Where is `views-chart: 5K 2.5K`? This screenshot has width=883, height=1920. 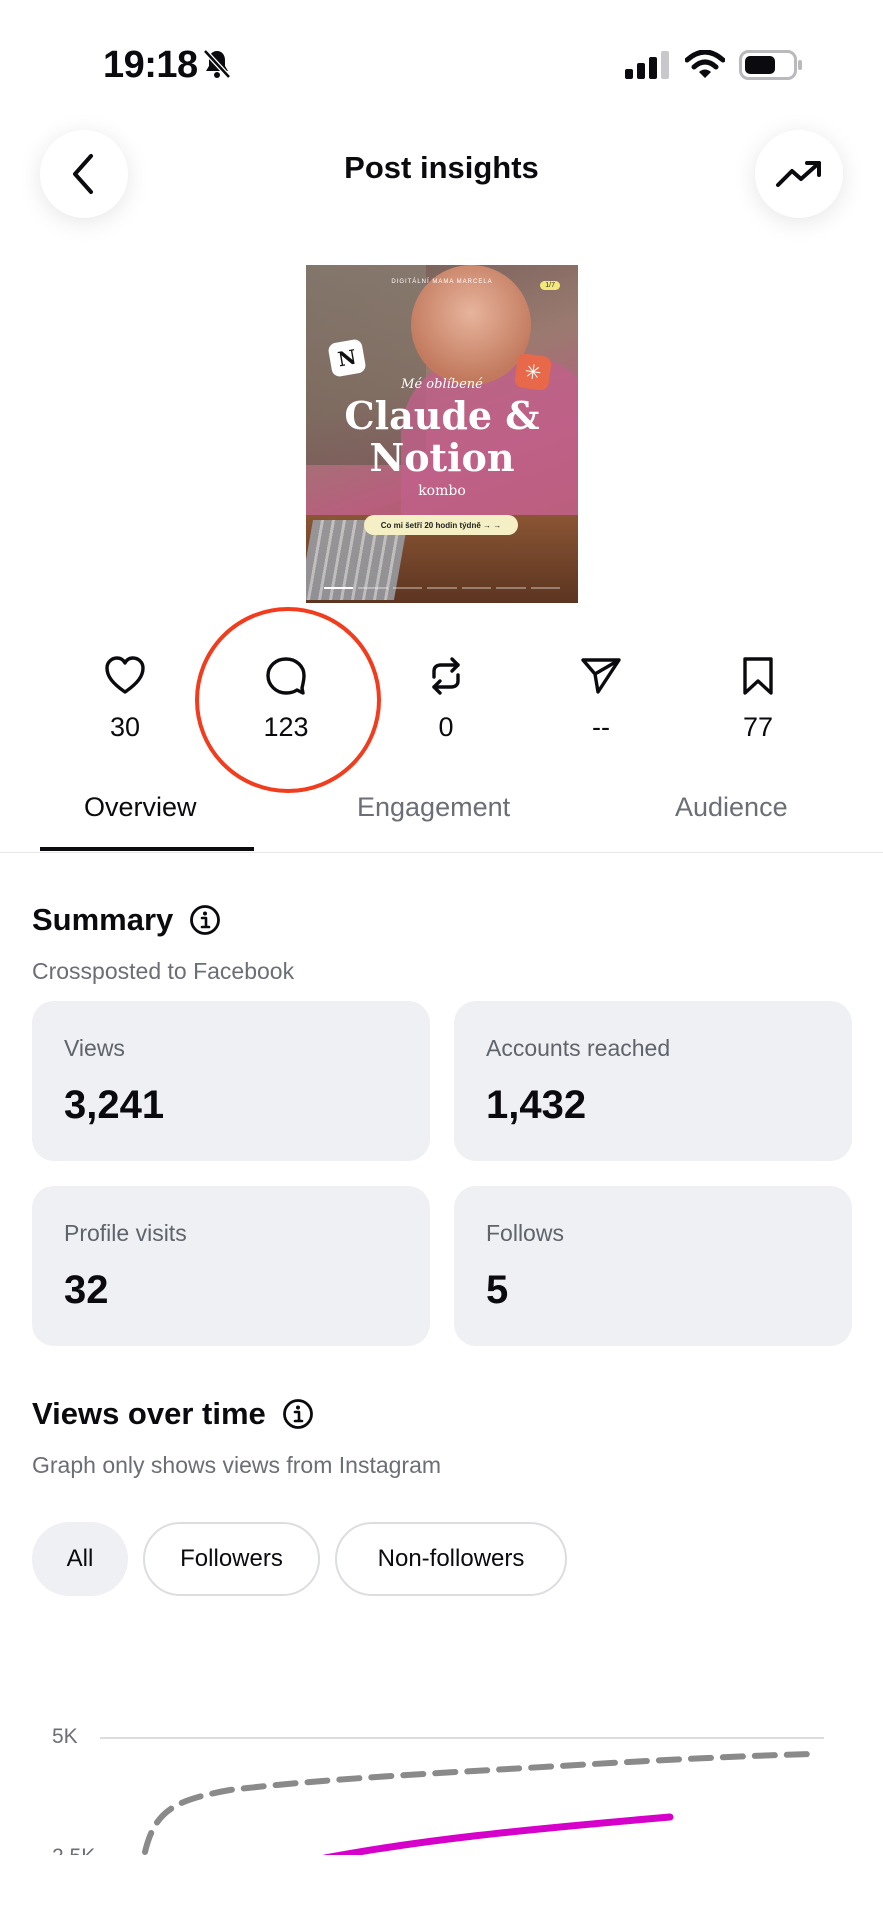 views-chart: 5K 2.5K is located at coordinates (441, 1777).